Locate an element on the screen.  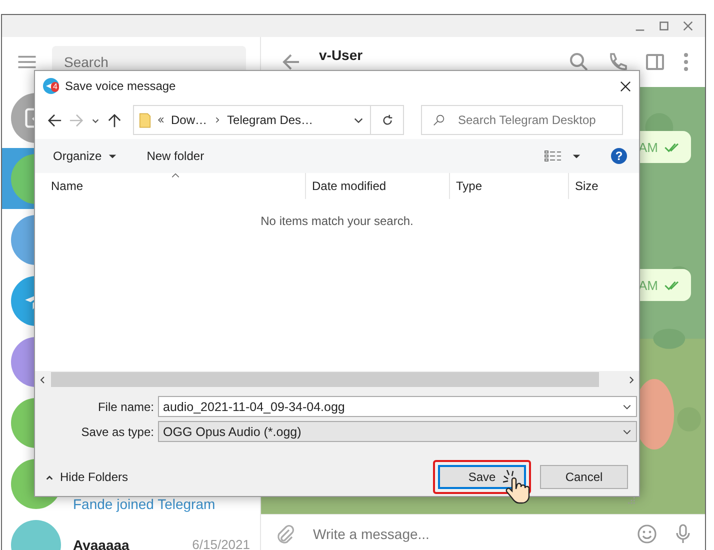
chat-date: 6/15/2021 is located at coordinates (221, 543).